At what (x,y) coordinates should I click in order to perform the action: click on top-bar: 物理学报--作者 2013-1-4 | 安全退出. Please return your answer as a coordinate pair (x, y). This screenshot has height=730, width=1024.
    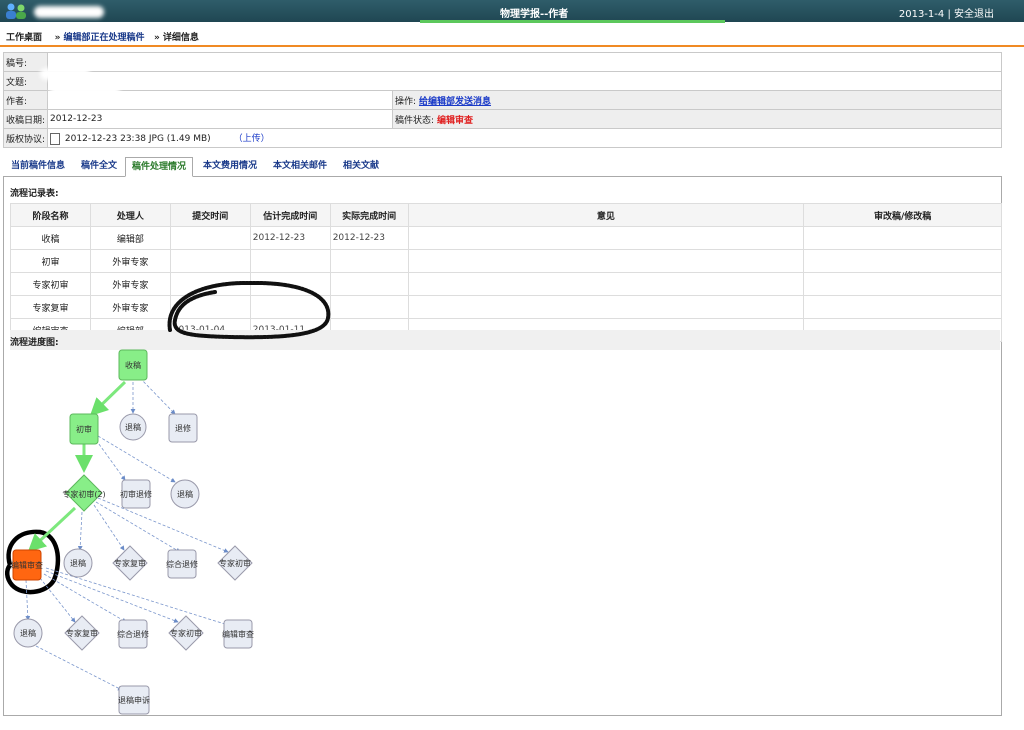
    Looking at the image, I should click on (512, 11).